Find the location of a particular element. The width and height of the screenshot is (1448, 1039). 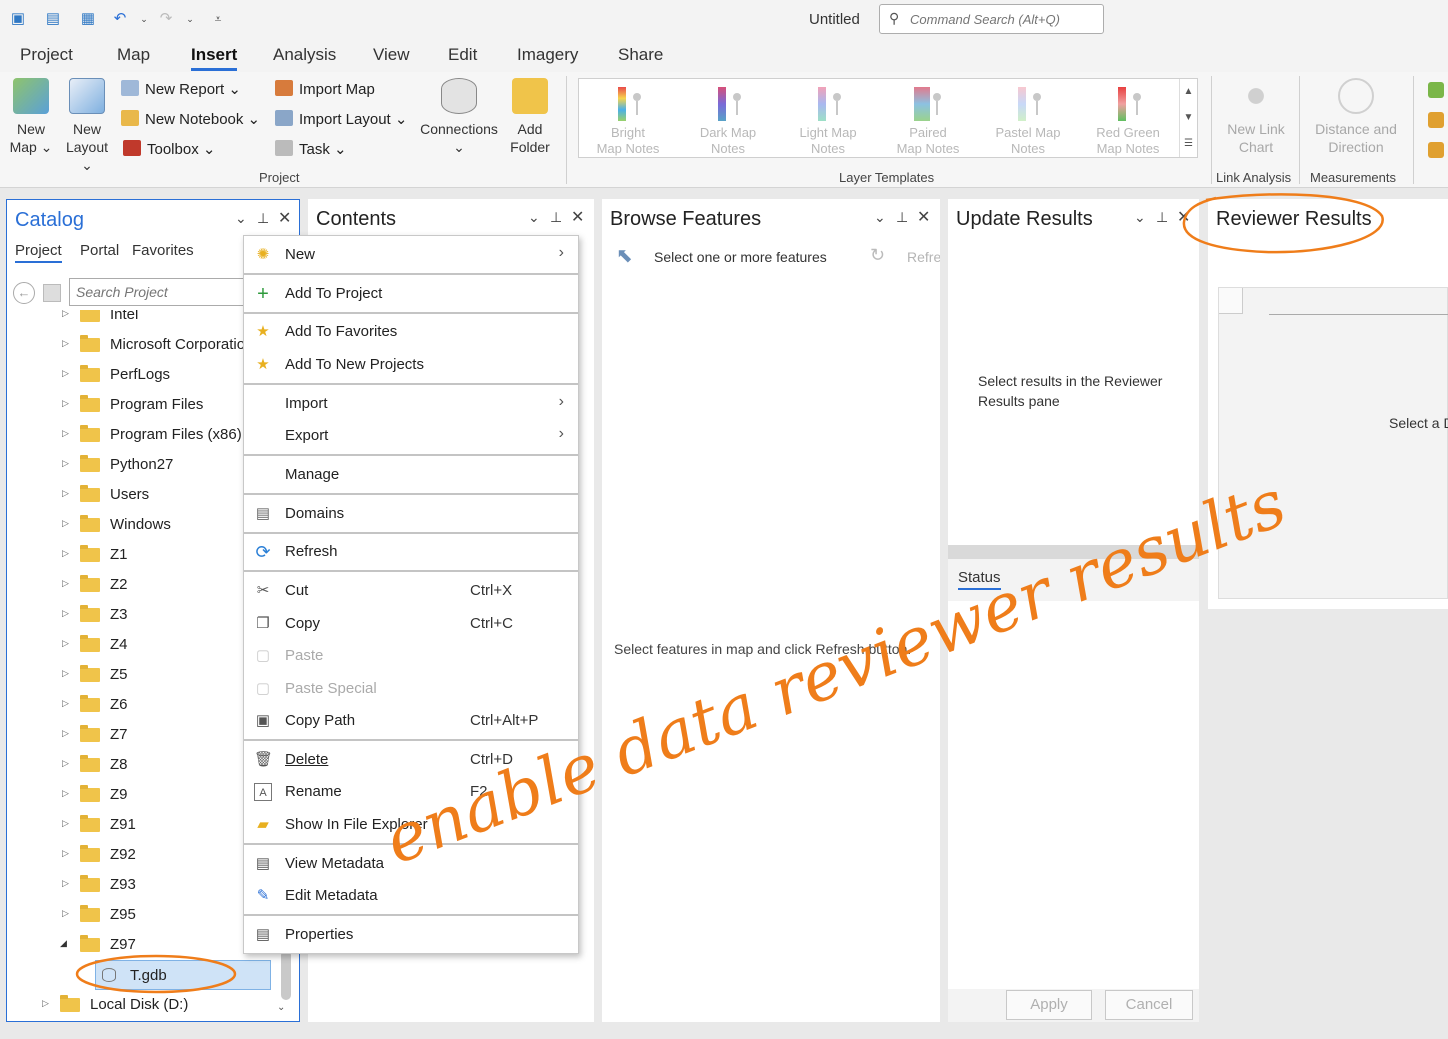

menu-item-copy: ❐ Copy Ctrl+C is located at coordinates (411, 624).